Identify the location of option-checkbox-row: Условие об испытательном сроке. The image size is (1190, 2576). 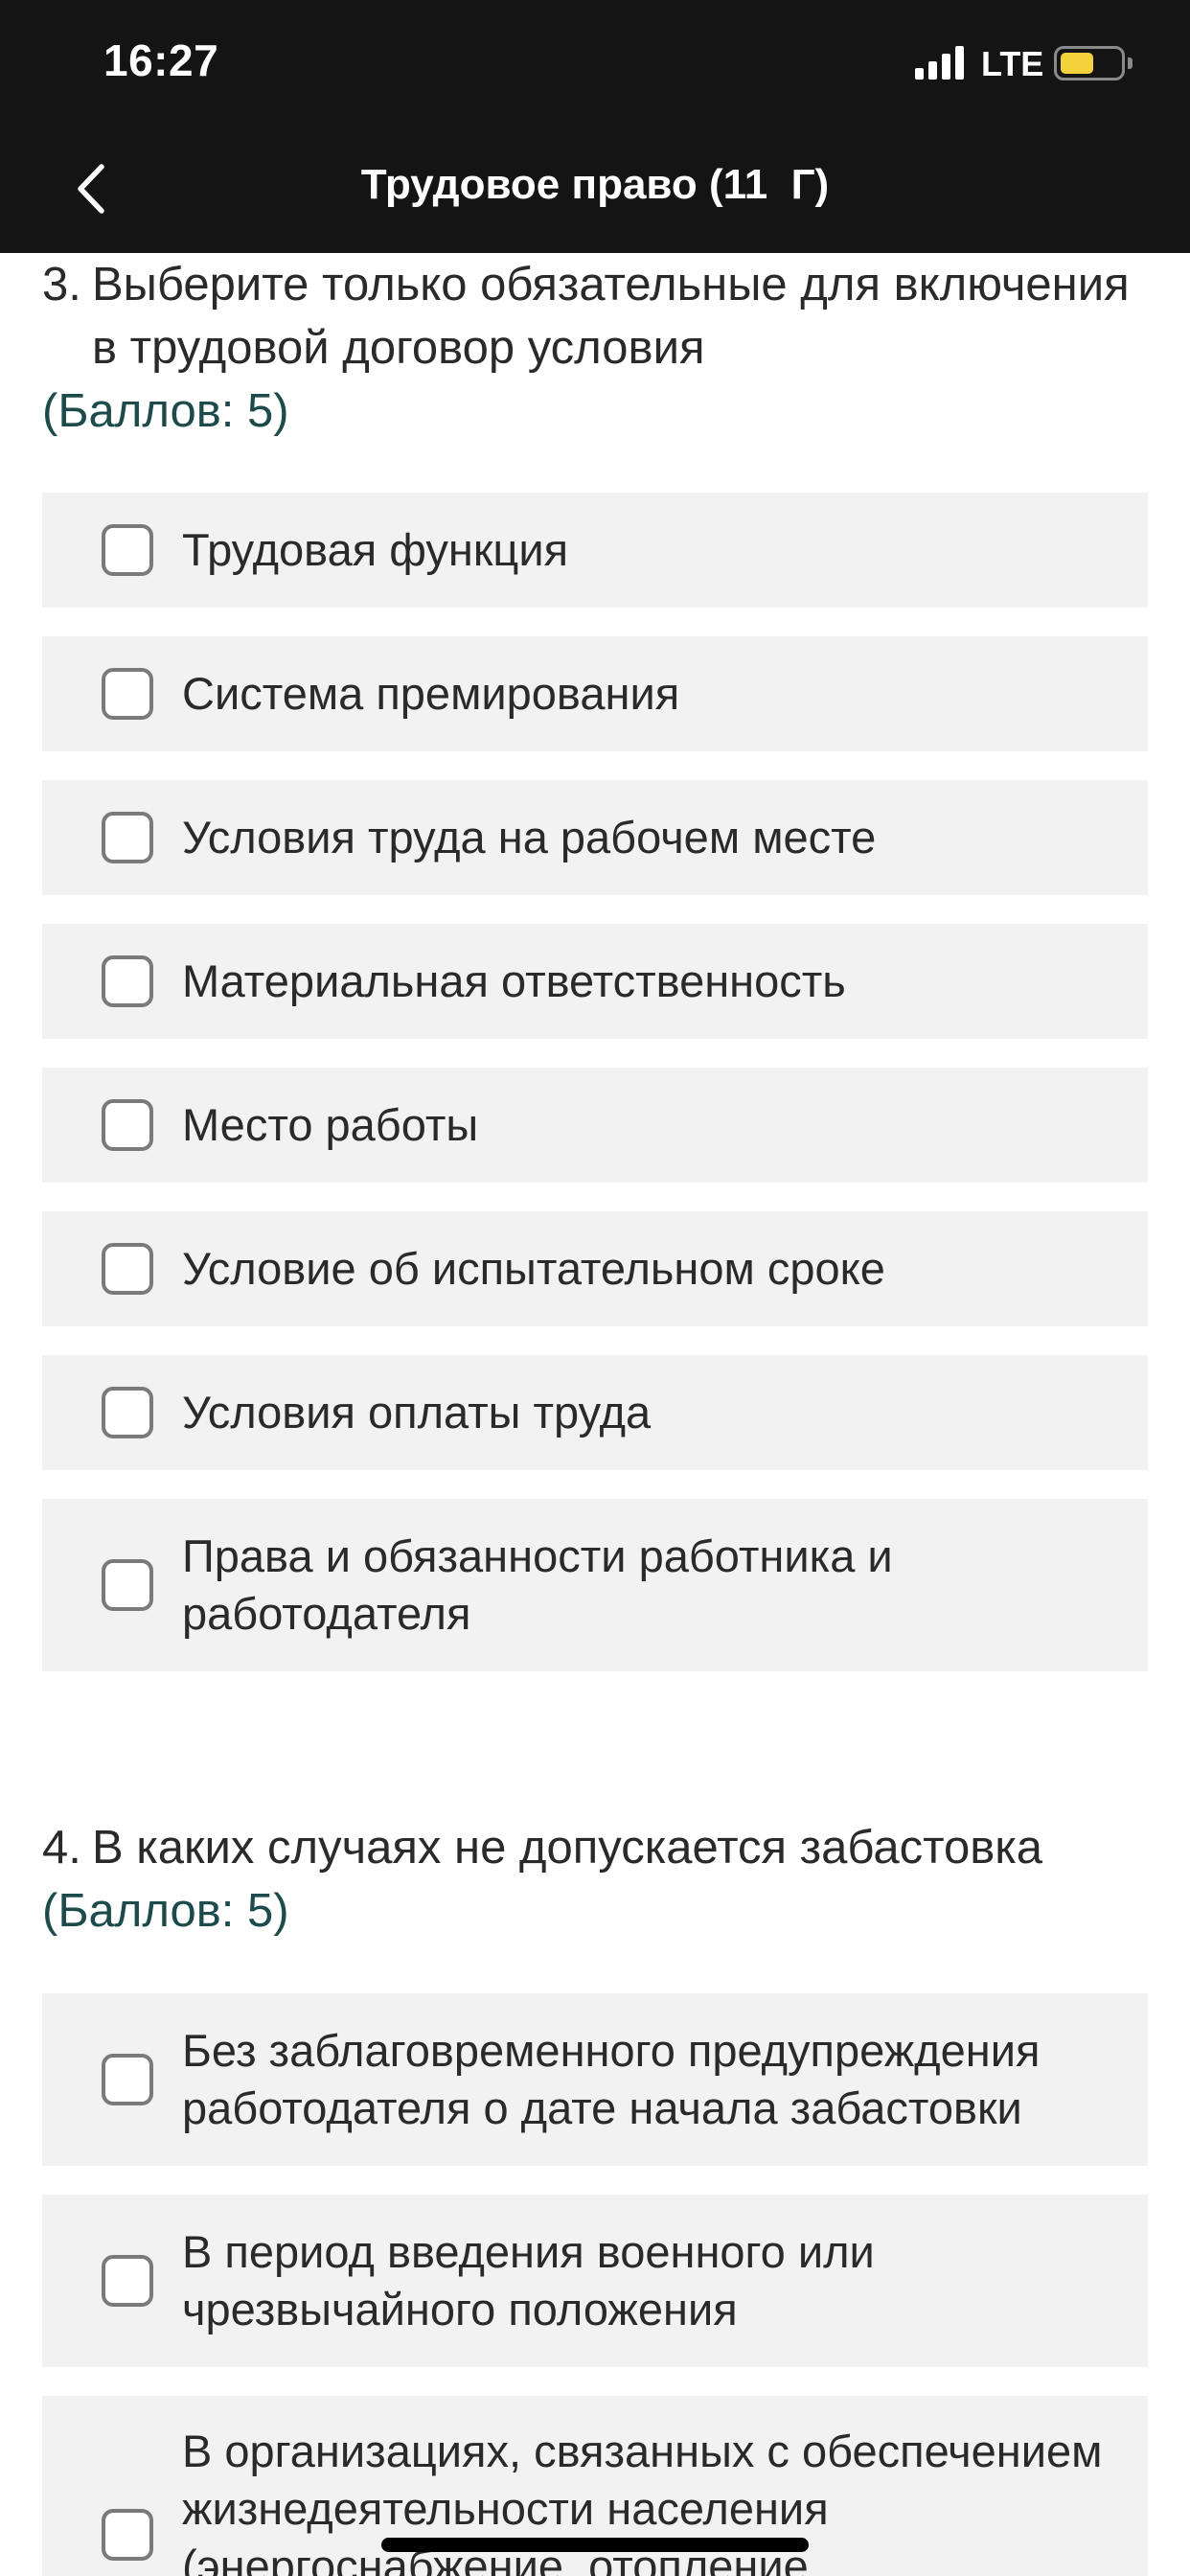
(595, 1268).